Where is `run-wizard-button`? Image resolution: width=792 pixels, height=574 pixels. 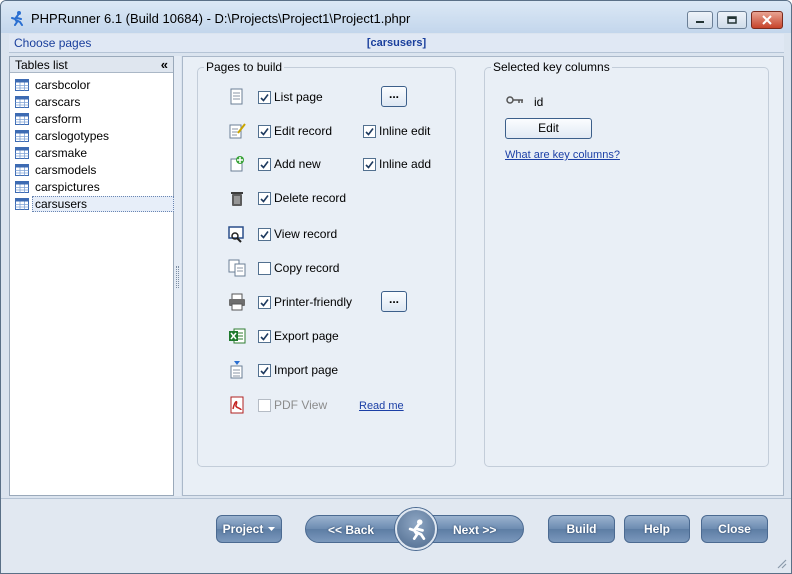 run-wizard-button is located at coordinates (416, 529).